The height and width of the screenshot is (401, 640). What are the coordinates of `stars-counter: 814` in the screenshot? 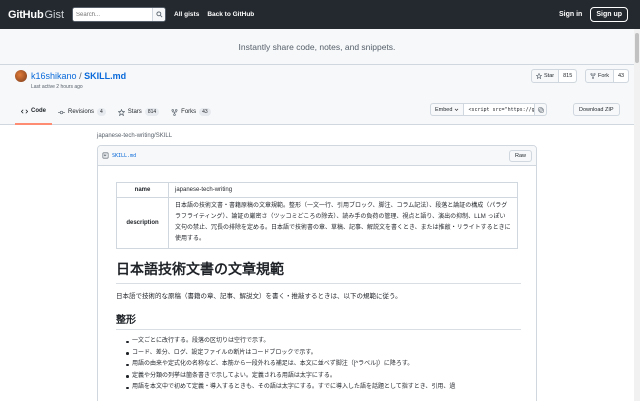 It's located at (152, 112).